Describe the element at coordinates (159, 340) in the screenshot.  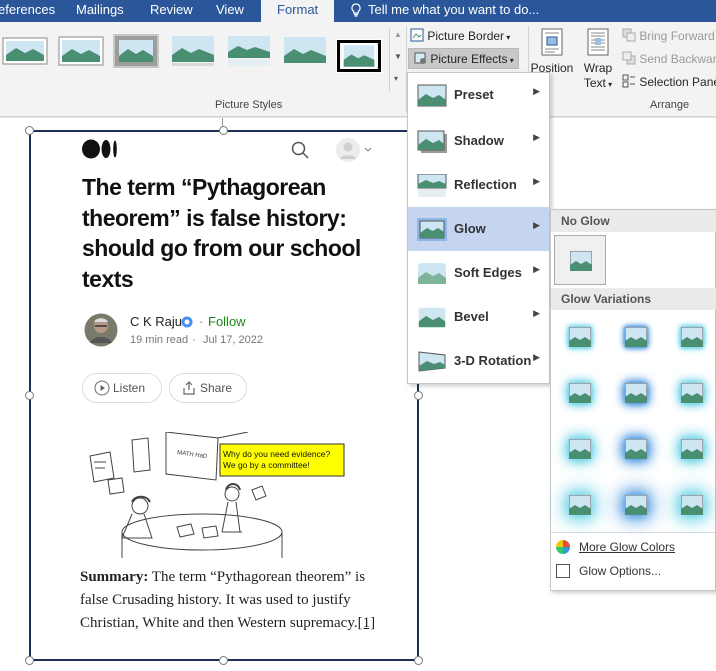
I see `read-time: 19 min read` at that location.